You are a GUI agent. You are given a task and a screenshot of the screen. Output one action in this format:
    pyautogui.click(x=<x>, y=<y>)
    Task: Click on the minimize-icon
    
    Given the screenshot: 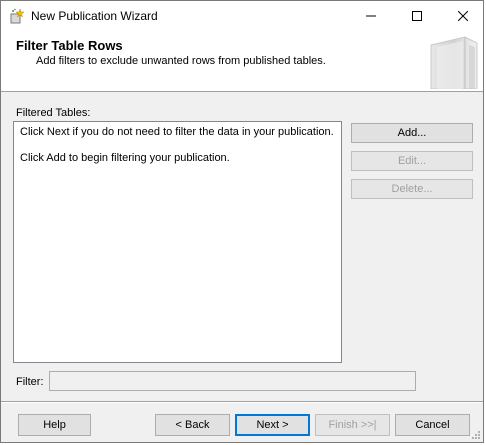 What is the action you would take?
    pyautogui.click(x=371, y=16)
    